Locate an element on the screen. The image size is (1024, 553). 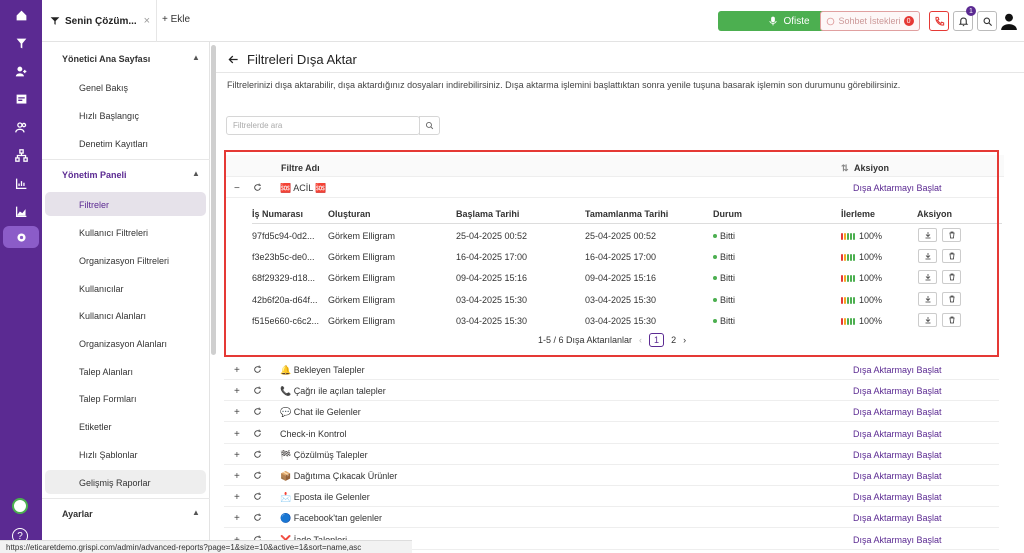
chat-requests-label: Sohbet İstekleri is located at coordinates (869, 21).